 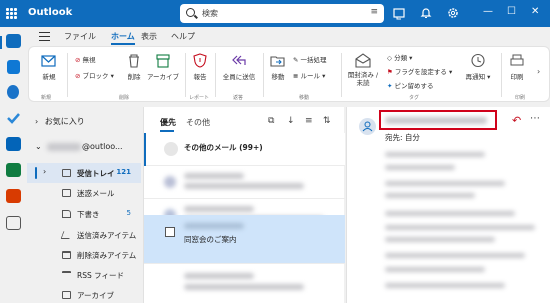 What do you see at coordinates (535, 118) in the screenshot?
I see `more-options-icon: ⋯` at bounding box center [535, 118].